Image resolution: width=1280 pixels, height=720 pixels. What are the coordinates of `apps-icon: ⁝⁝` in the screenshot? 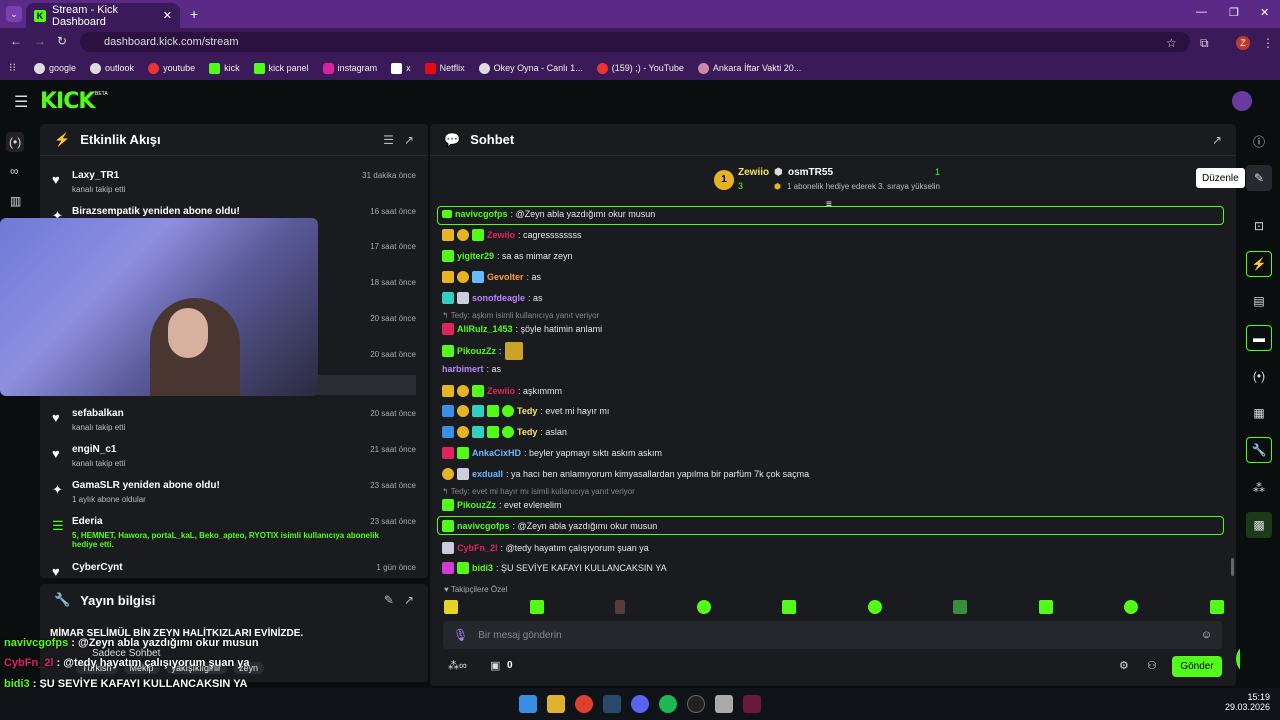 It's located at (12, 67).